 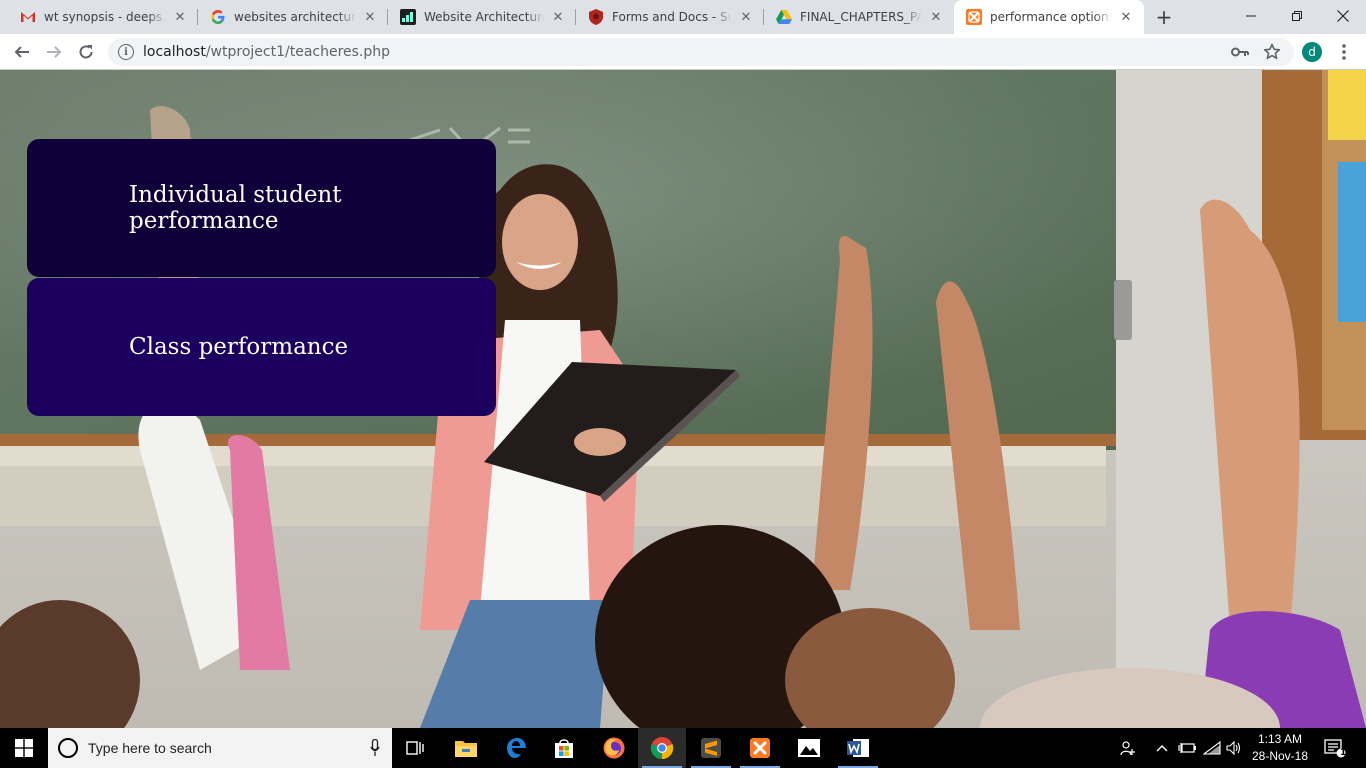 I want to click on wifi-icon, so click(x=1212, y=748).